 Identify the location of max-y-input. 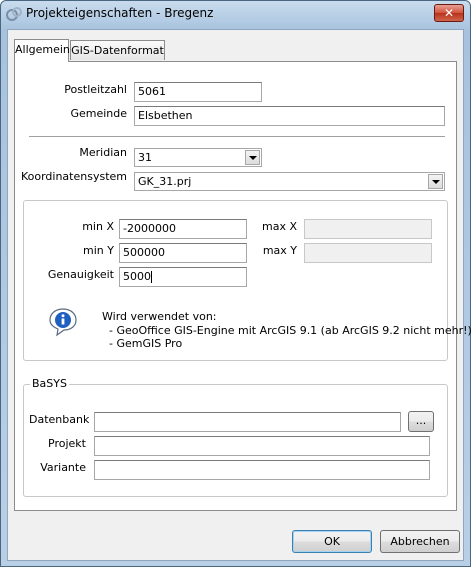
(368, 253).